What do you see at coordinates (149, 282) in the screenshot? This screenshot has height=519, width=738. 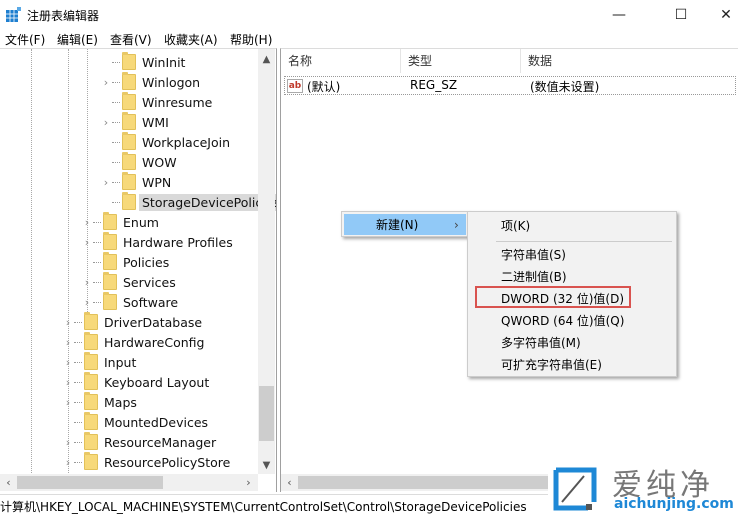 I see `tree-item-label: Services` at bounding box center [149, 282].